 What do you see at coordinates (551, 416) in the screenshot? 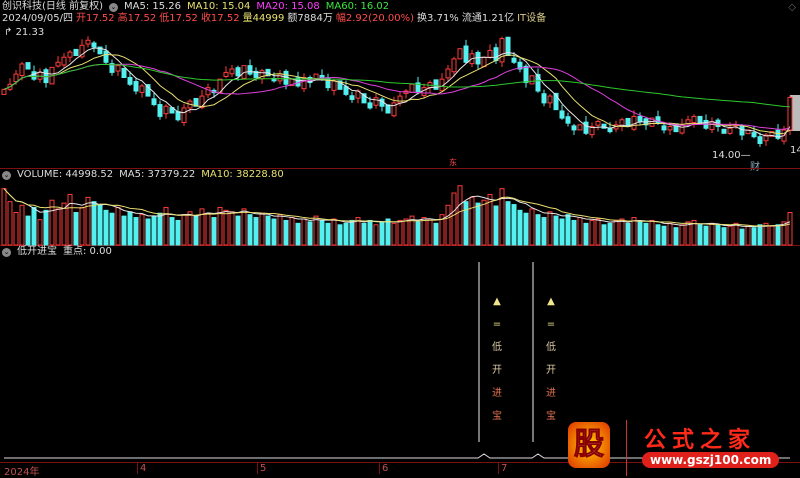
I see `signal-char: 宝` at bounding box center [551, 416].